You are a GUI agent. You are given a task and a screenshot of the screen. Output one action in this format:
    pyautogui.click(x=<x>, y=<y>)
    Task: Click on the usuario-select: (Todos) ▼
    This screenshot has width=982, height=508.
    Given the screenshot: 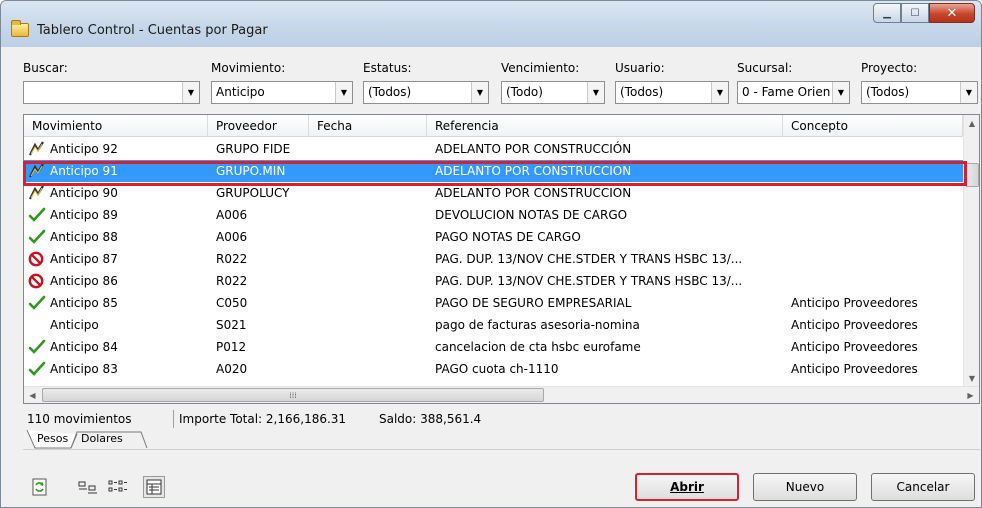 What is the action you would take?
    pyautogui.click(x=672, y=92)
    